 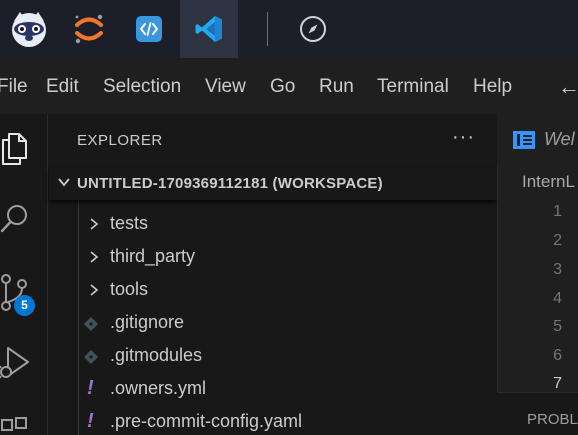 I want to click on menu-run: Run, so click(x=336, y=86).